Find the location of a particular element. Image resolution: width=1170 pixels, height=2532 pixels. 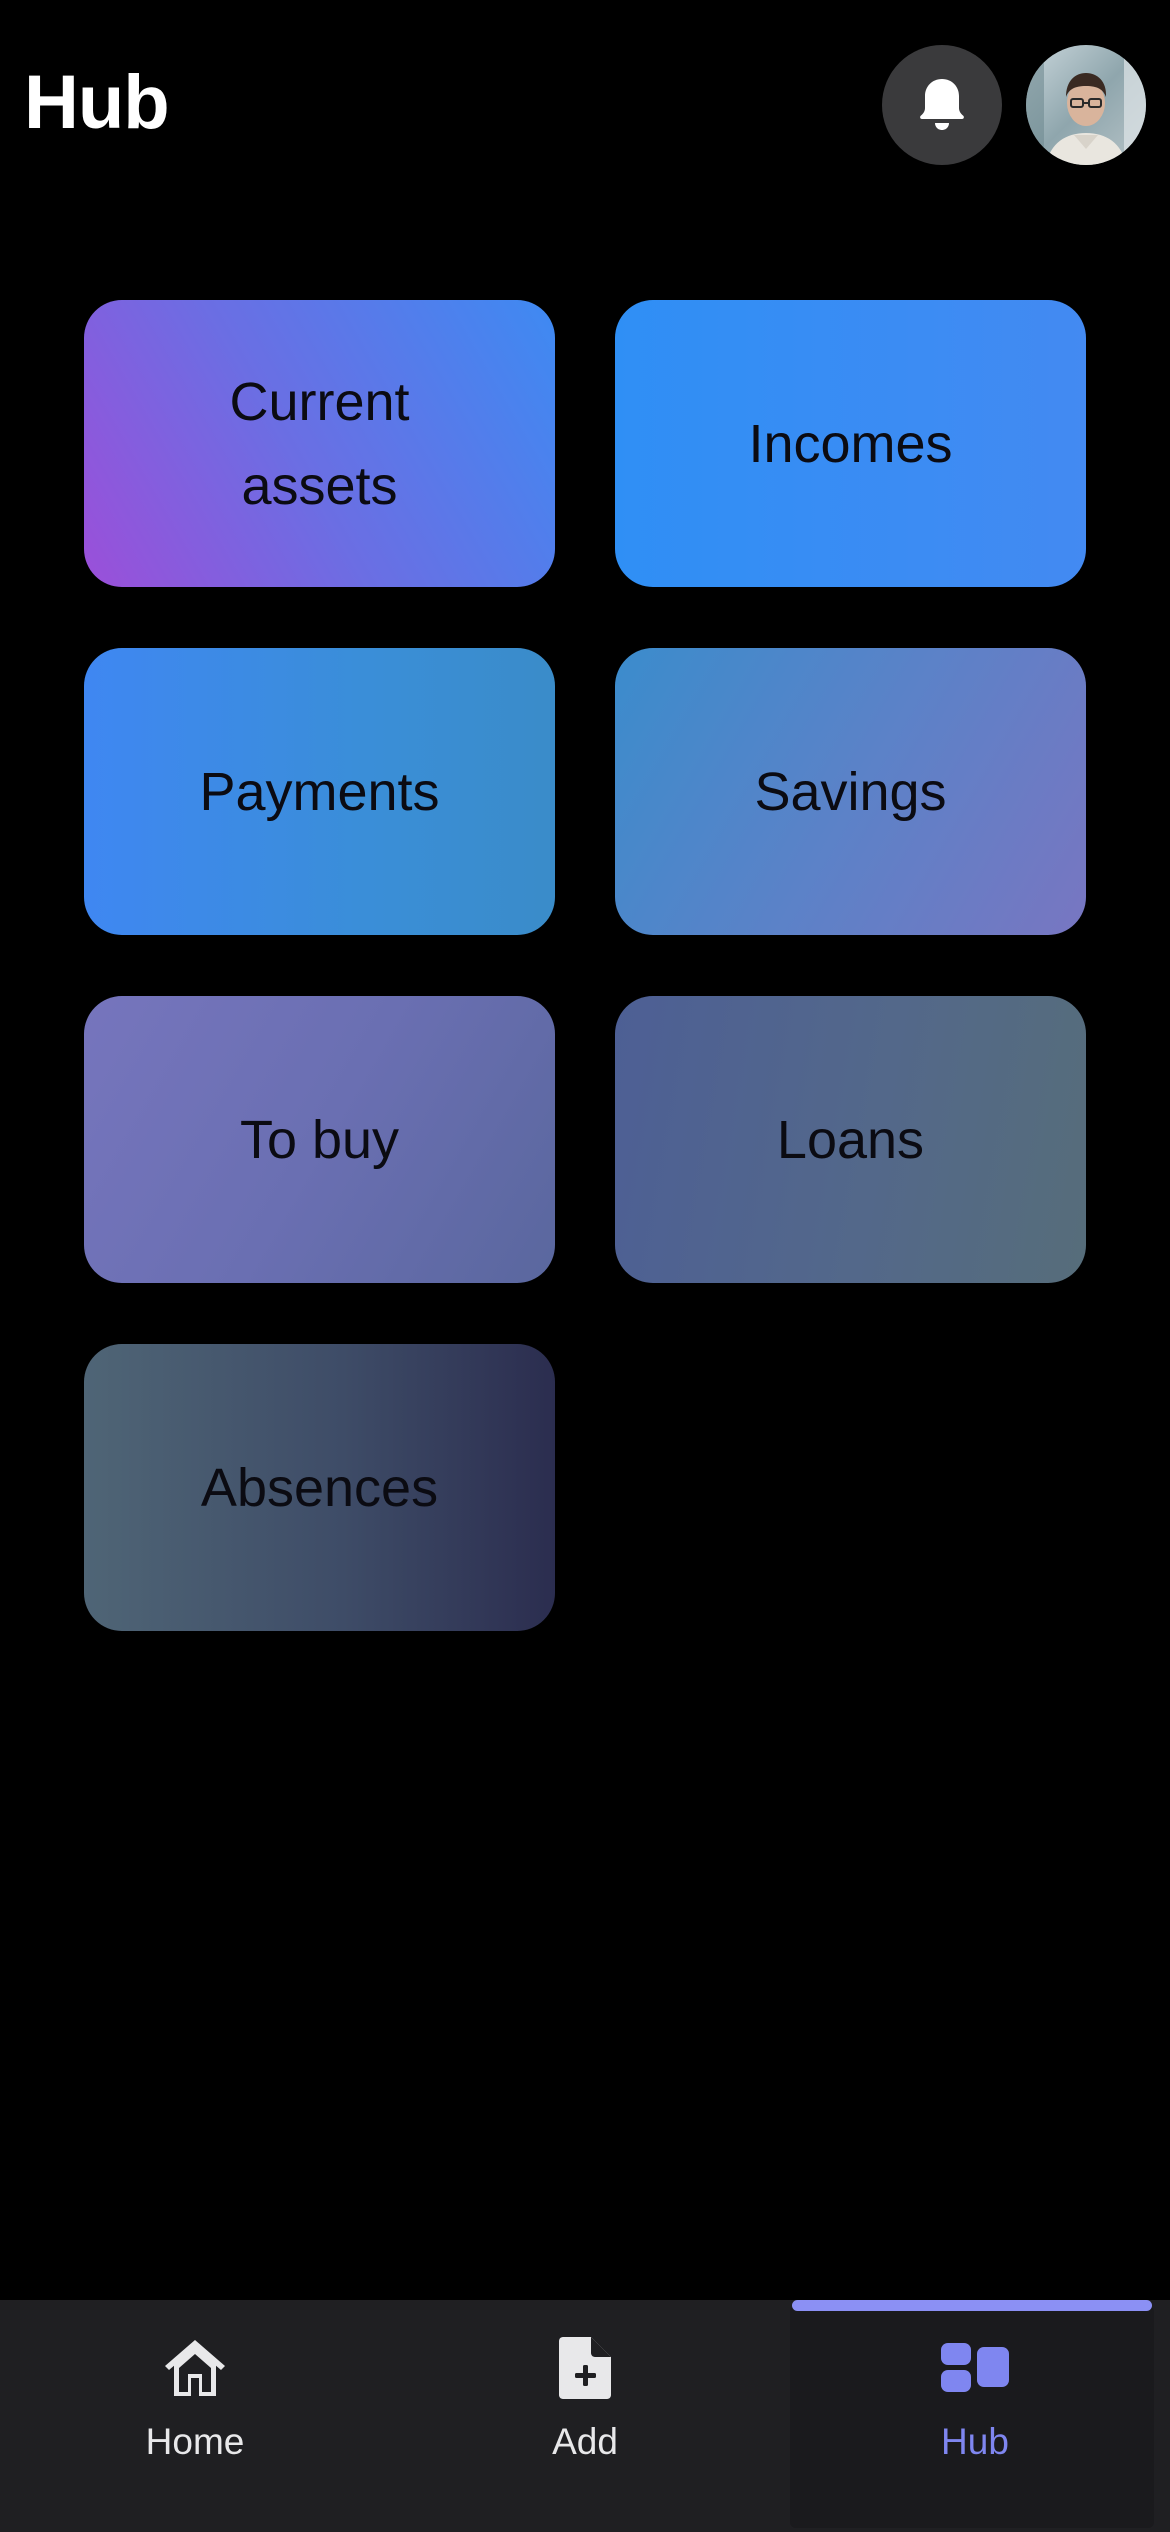

tile-label: Payments is located at coordinates (319, 791).